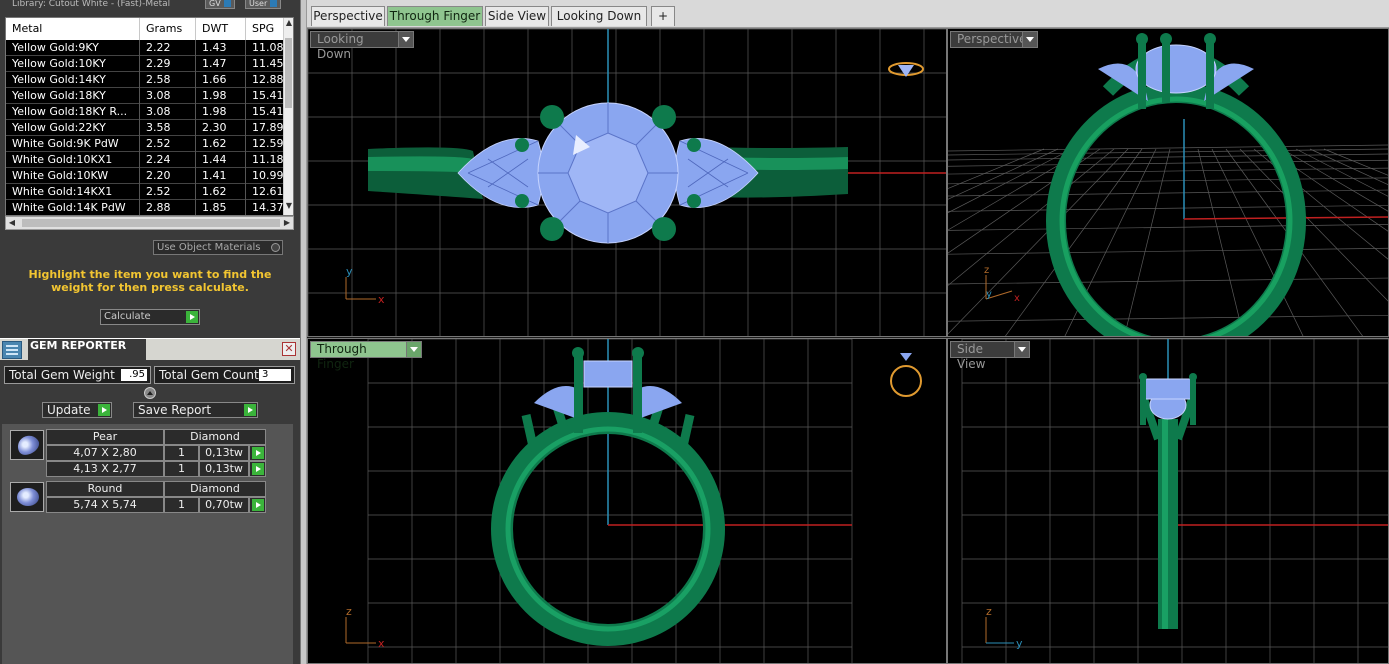 The height and width of the screenshot is (664, 1389). What do you see at coordinates (195, 410) in the screenshot?
I see `save-report-button: Save Report` at bounding box center [195, 410].